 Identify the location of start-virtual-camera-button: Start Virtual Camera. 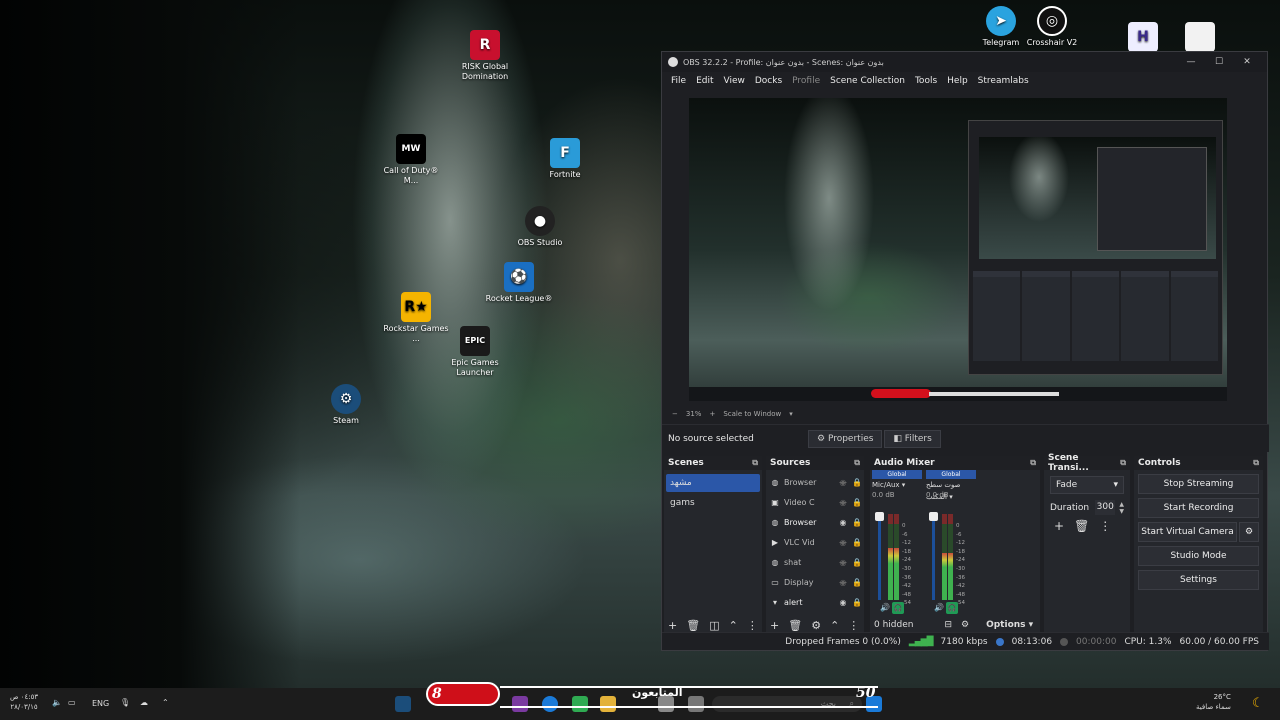
(1187, 532).